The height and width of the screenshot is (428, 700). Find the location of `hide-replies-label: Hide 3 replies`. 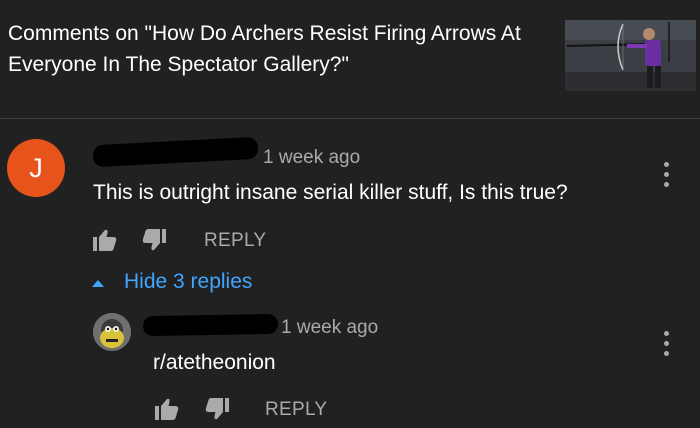

hide-replies-label: Hide 3 replies is located at coordinates (188, 281).